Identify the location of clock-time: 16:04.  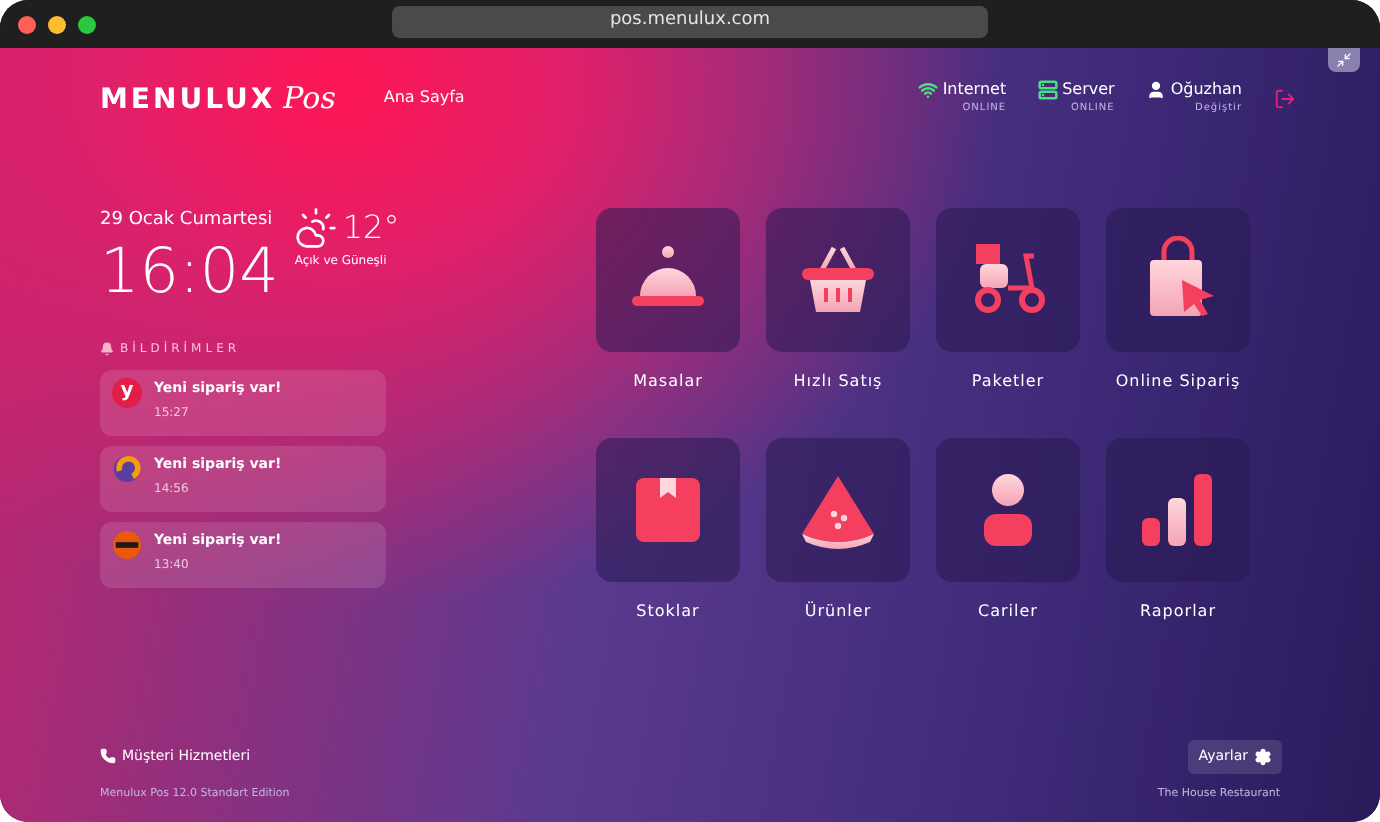
(189, 271).